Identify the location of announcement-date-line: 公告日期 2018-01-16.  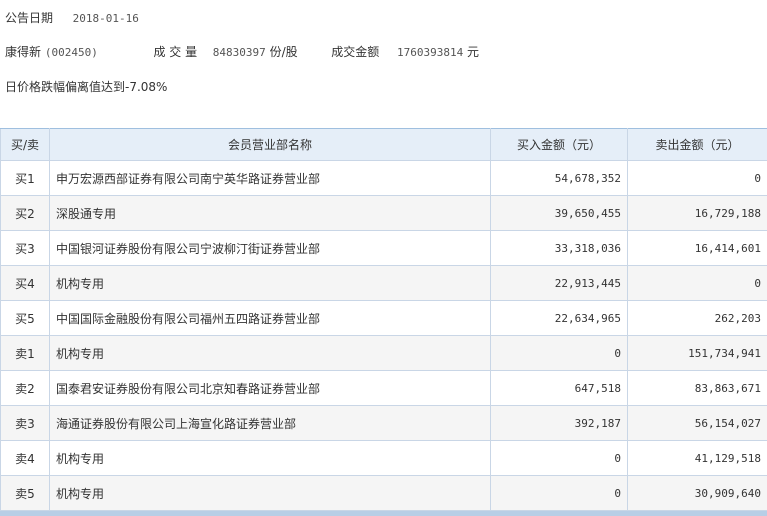
(72, 17).